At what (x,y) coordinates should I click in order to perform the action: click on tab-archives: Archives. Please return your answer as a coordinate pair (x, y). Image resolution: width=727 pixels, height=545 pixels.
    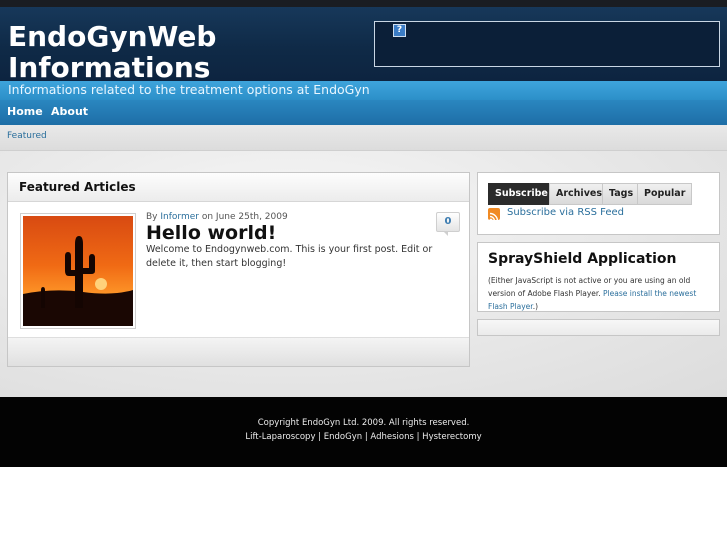
    Looking at the image, I should click on (579, 194).